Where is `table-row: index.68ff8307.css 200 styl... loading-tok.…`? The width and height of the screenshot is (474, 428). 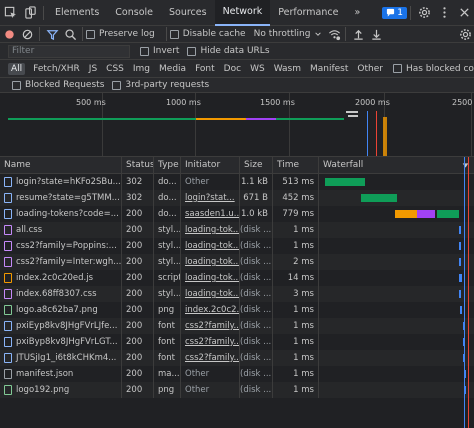
table-row: index.68ff8307.css 200 styl... loading-tok.… is located at coordinates (237, 294).